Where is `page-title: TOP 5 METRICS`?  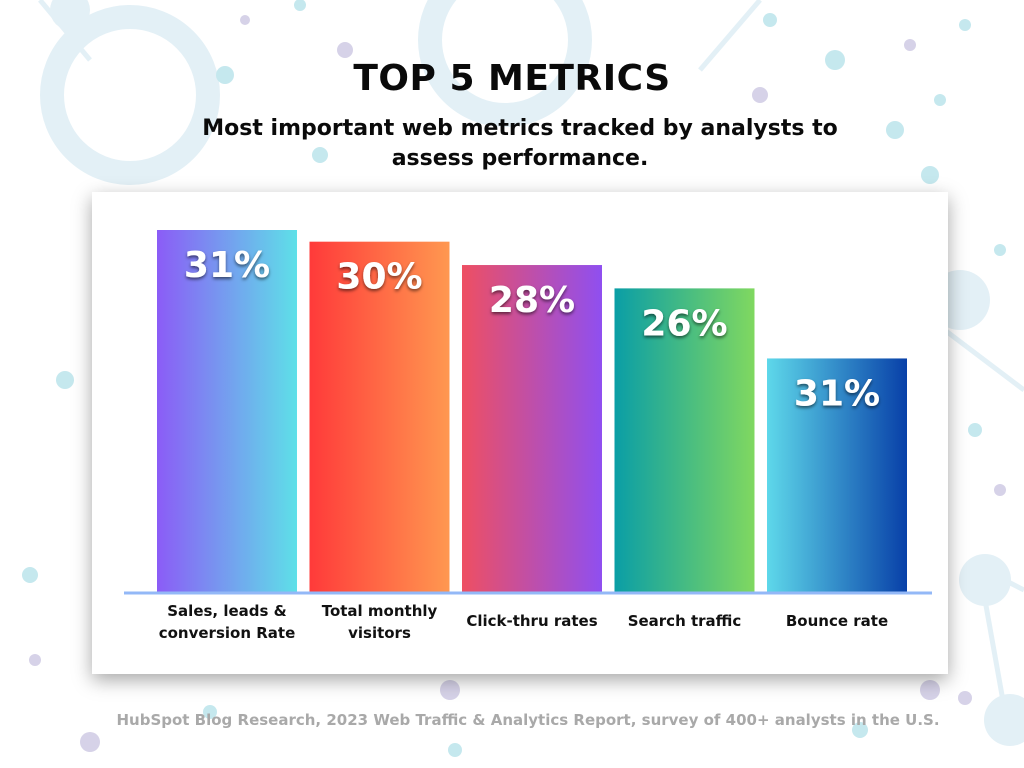
page-title: TOP 5 METRICS is located at coordinates (512, 78).